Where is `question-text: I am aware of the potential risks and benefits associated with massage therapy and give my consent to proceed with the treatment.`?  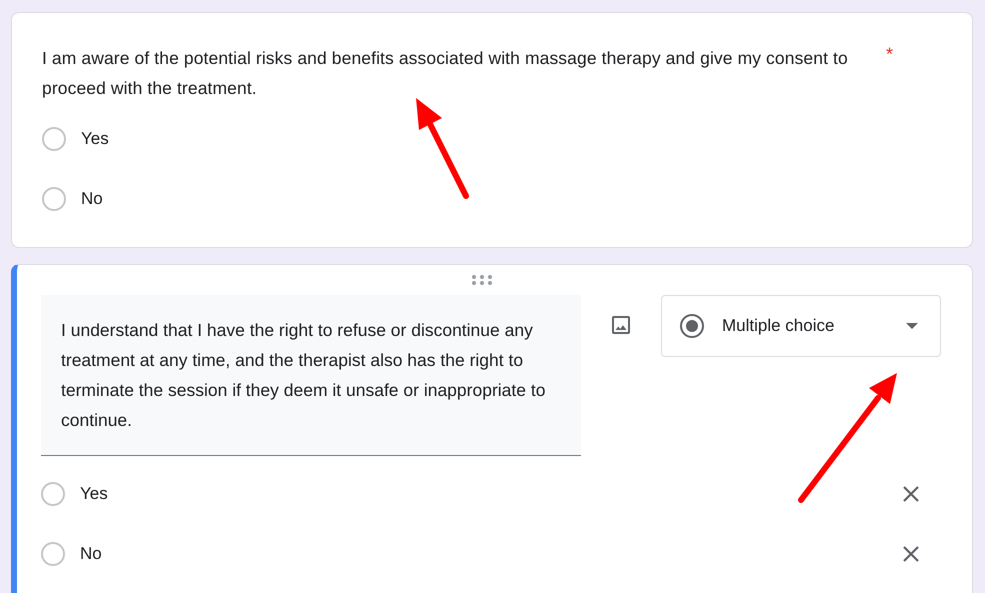
question-text: I am aware of the potential risks and benefits associated with massage therapy and give my consent to proceed with the treatment. is located at coordinates (445, 73).